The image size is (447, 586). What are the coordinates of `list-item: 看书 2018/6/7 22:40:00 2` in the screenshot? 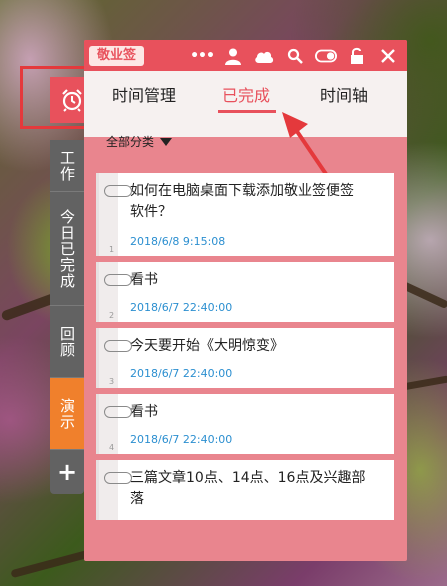 It's located at (245, 292).